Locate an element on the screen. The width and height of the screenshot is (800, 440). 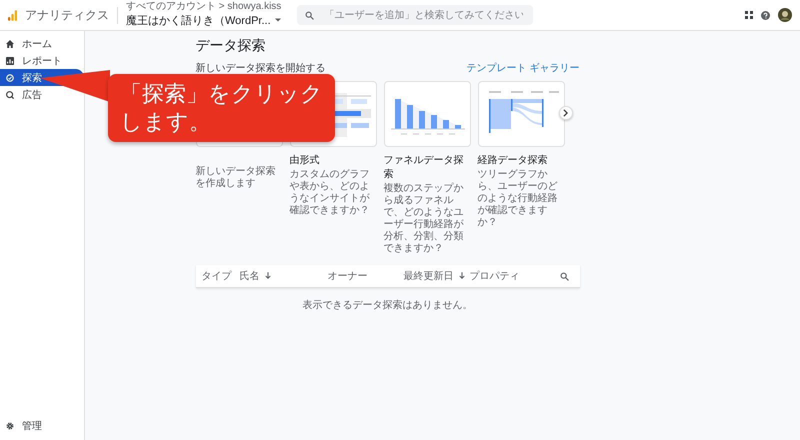
empty-message: 表示できるデータ探索はありません。 is located at coordinates (388, 305).